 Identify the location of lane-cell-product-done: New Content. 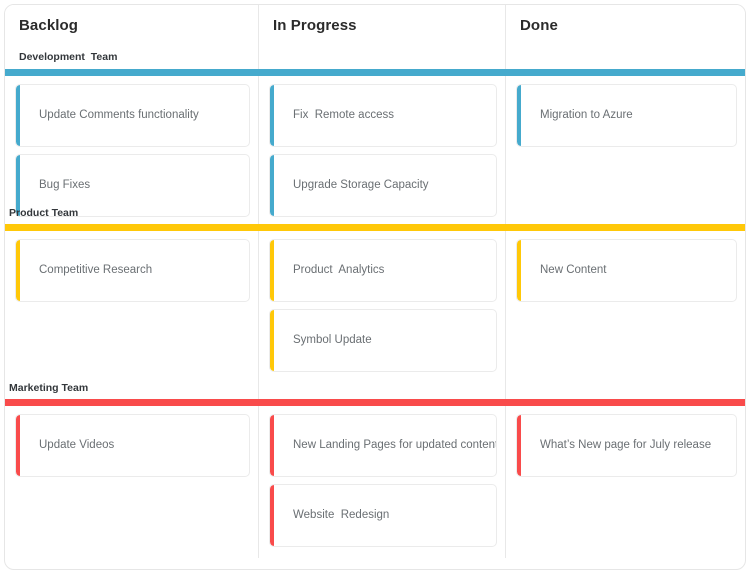
(625, 315).